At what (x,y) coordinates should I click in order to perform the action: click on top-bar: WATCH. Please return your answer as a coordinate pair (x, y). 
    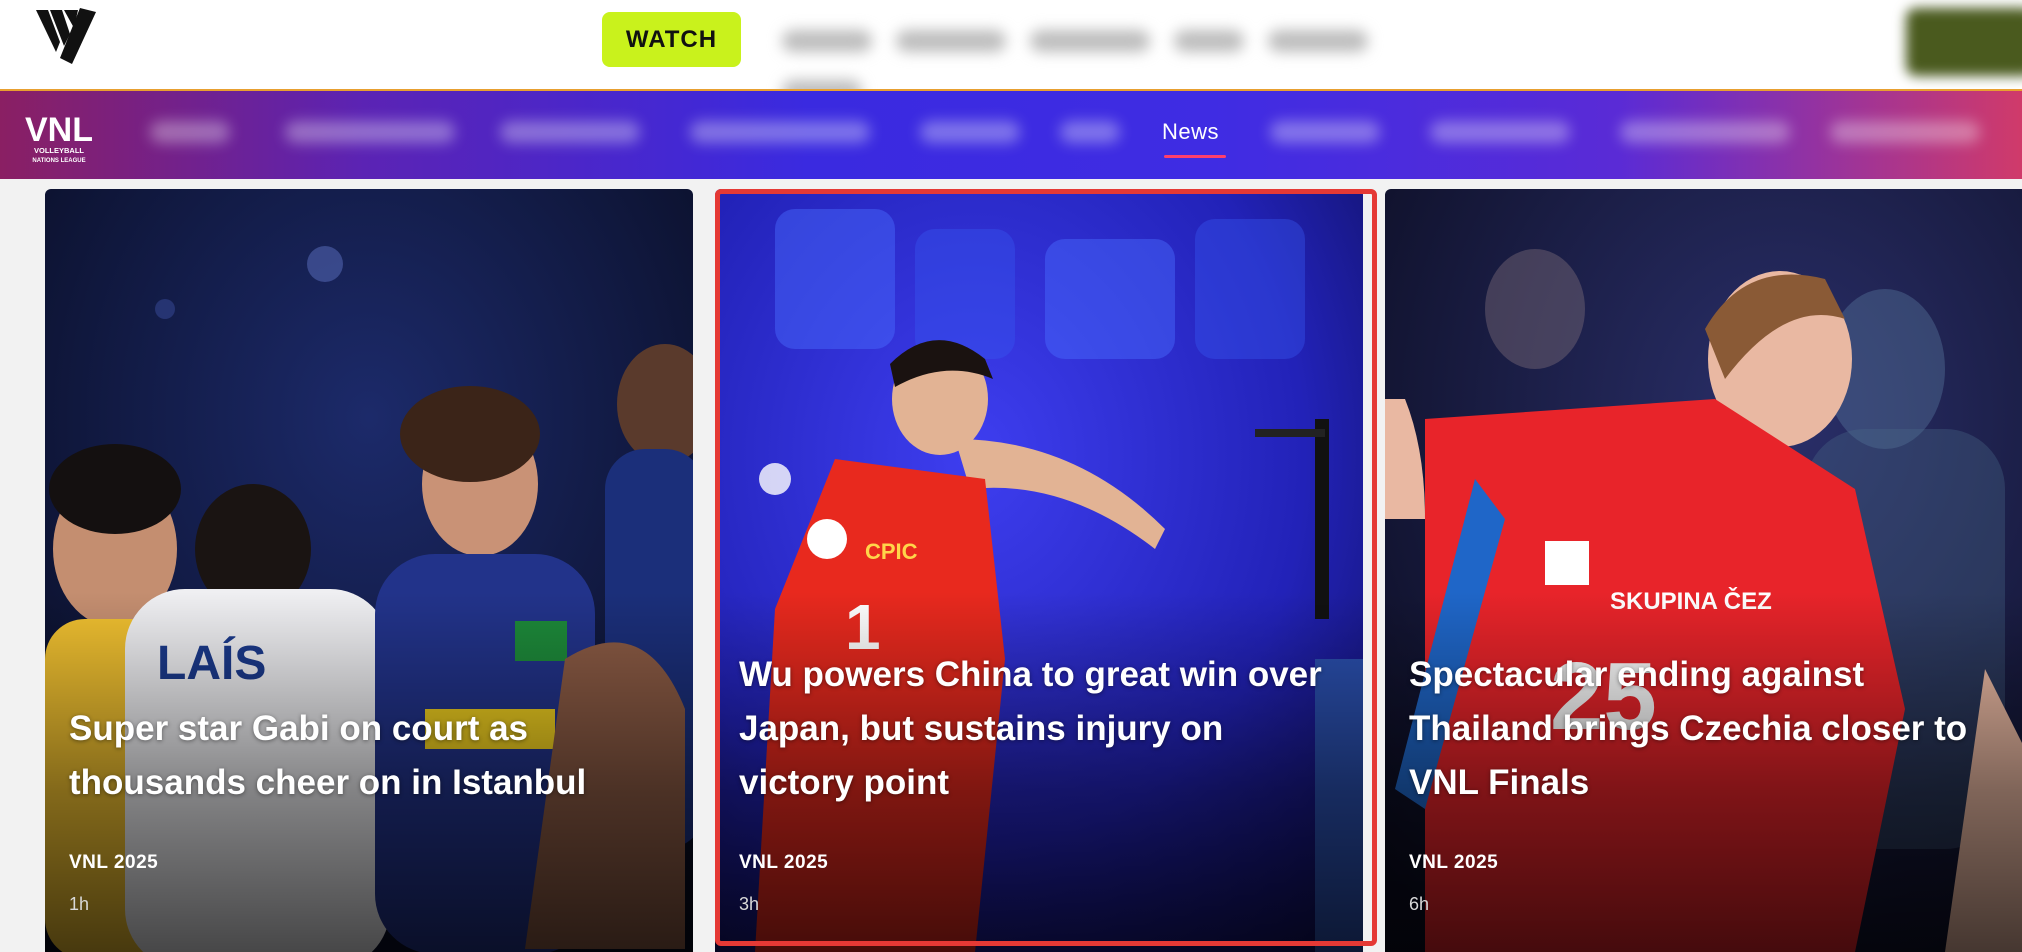
    Looking at the image, I should click on (1011, 51).